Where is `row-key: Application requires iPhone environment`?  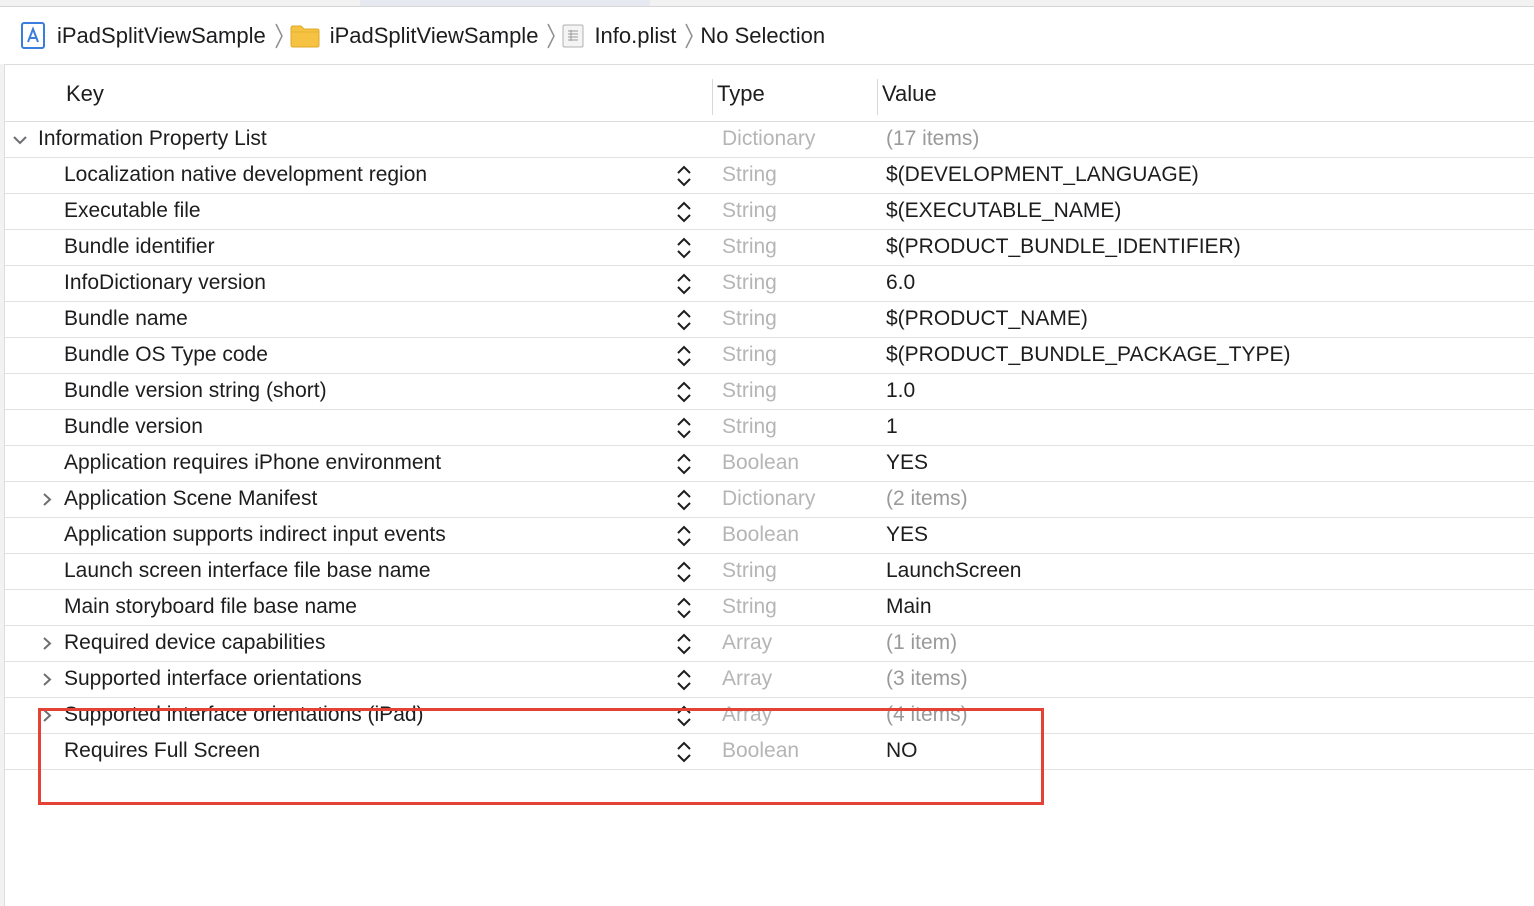
row-key: Application requires iPhone environment is located at coordinates (253, 462).